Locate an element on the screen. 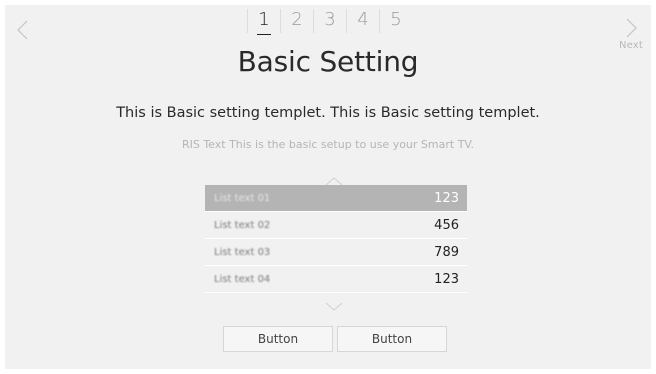 Image resolution: width=656 pixels, height=374 pixels. scroll-down-button is located at coordinates (334, 304).